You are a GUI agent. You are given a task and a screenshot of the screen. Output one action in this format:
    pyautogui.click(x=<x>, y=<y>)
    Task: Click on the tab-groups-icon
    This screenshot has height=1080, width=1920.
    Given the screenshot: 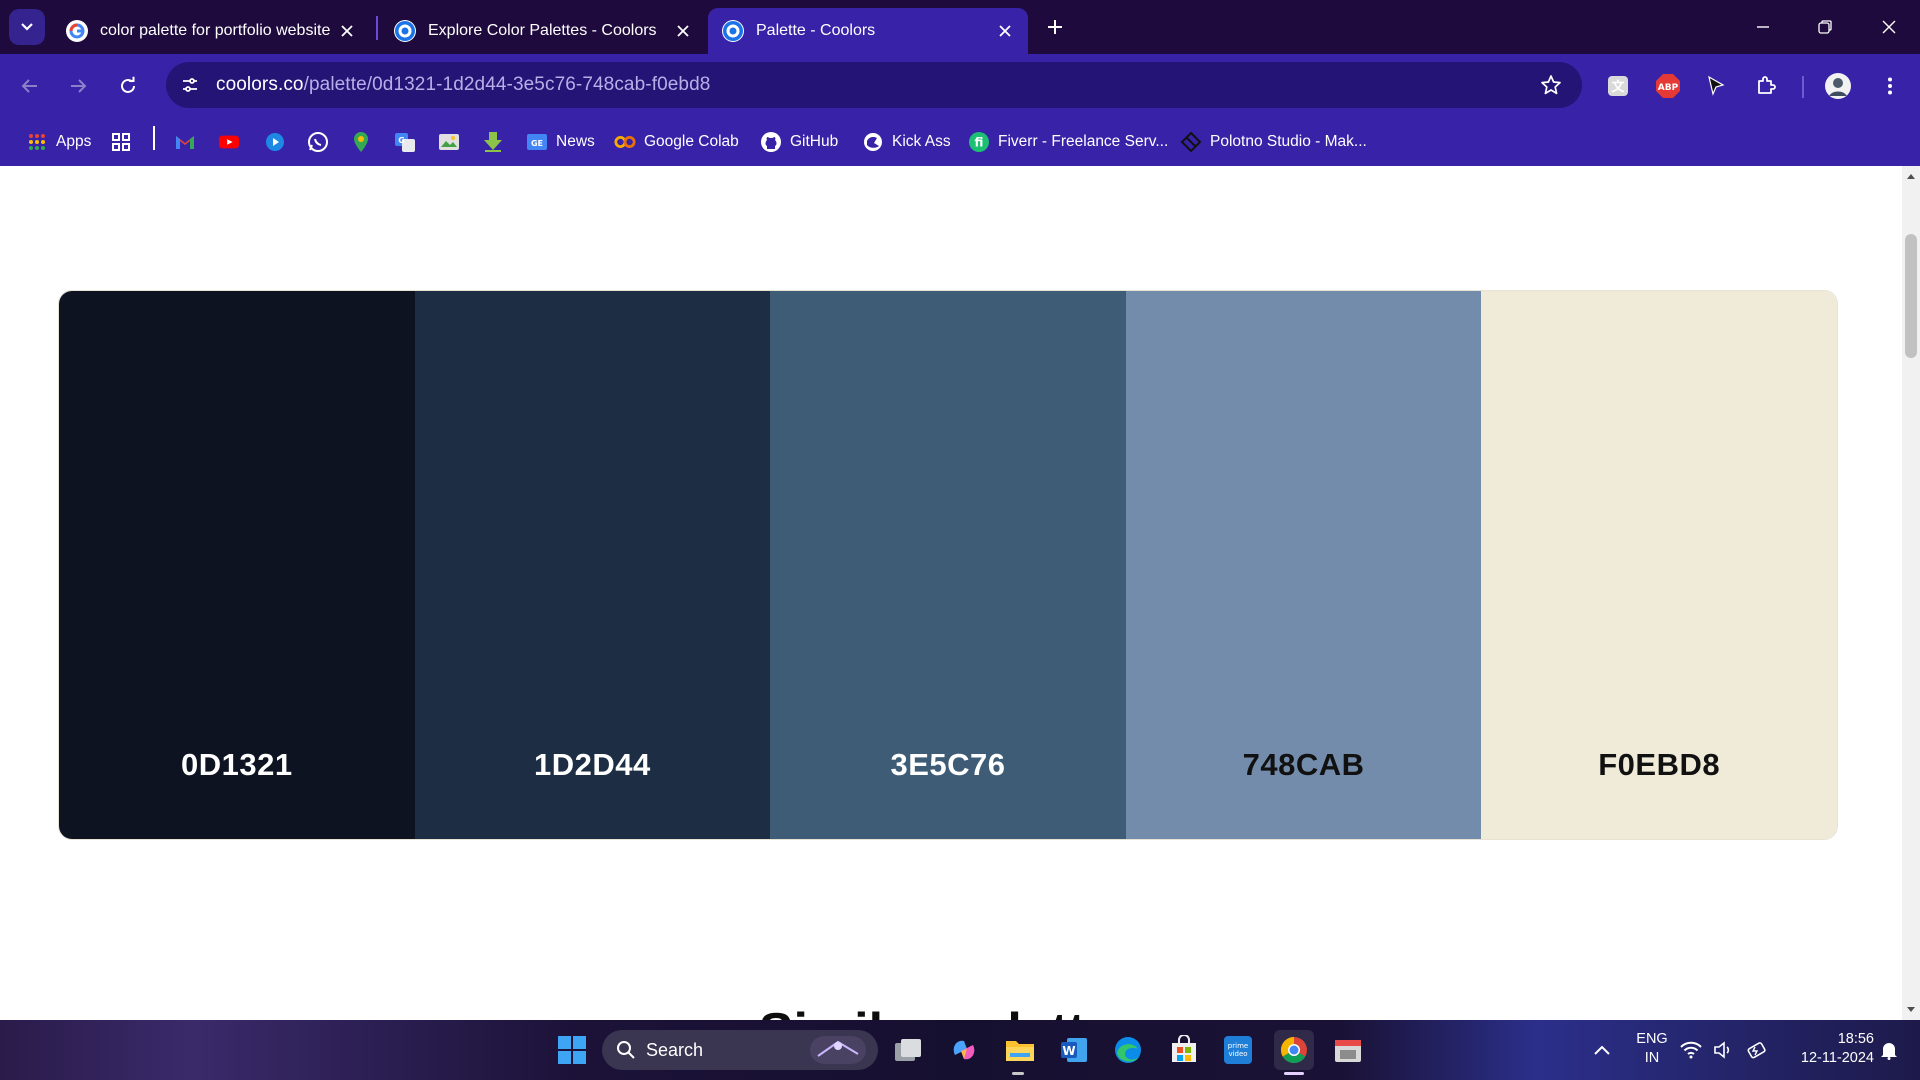 What is the action you would take?
    pyautogui.click(x=121, y=142)
    